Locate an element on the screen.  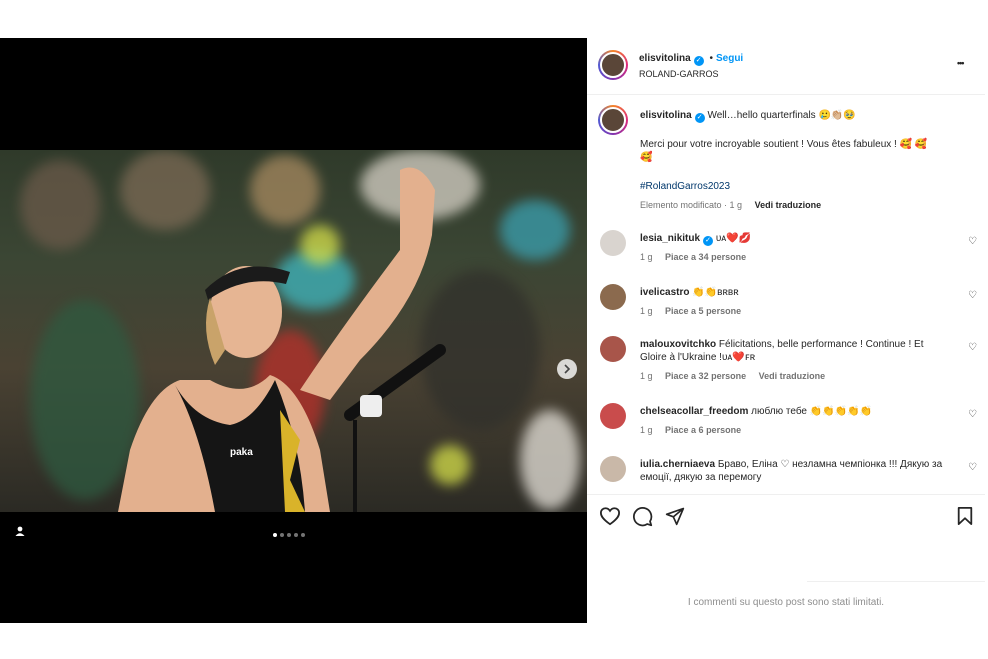
caption-username: elisvitolina is located at coordinates (666, 115).